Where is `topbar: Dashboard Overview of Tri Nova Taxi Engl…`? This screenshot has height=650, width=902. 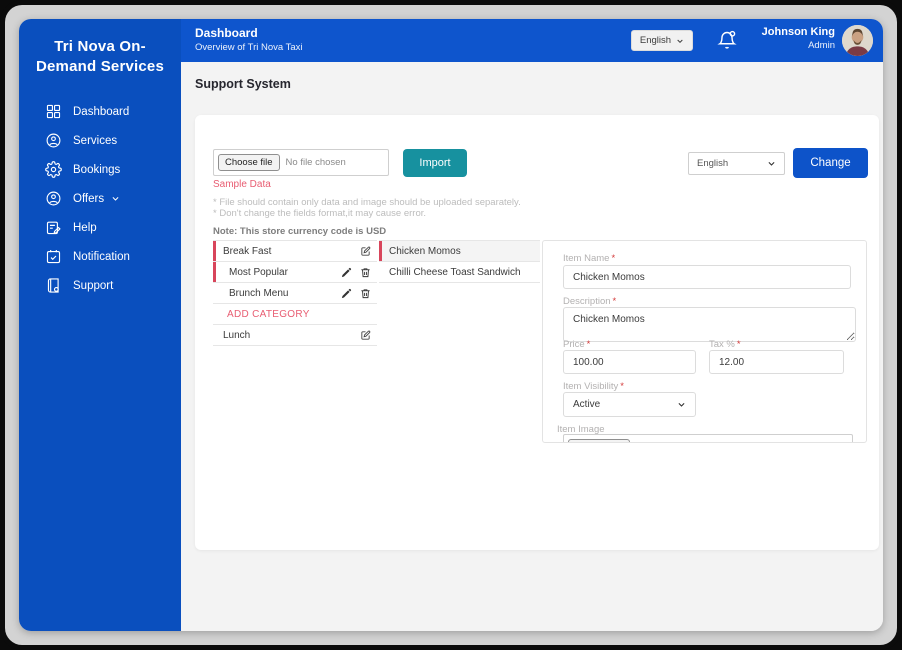 topbar: Dashboard Overview of Tri Nova Taxi Engl… is located at coordinates (532, 40).